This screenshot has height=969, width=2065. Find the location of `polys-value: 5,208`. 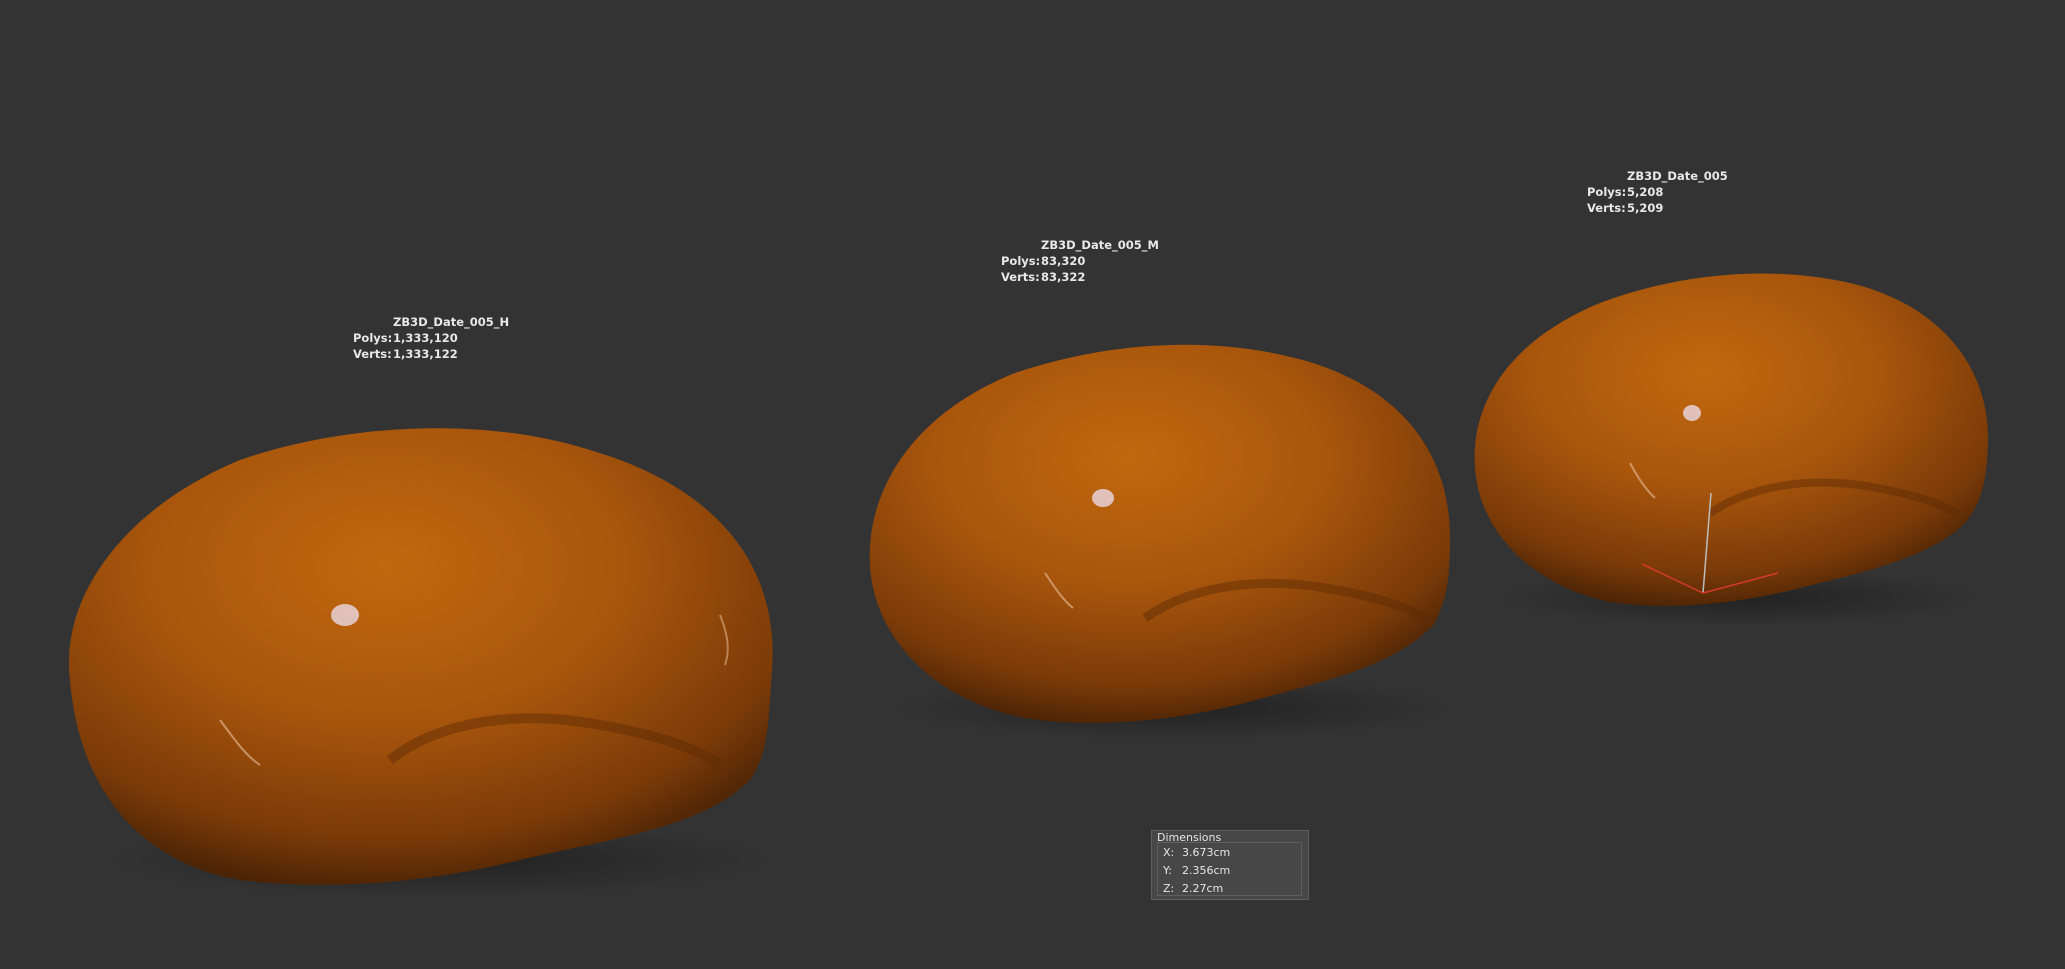

polys-value: 5,208 is located at coordinates (1645, 192).